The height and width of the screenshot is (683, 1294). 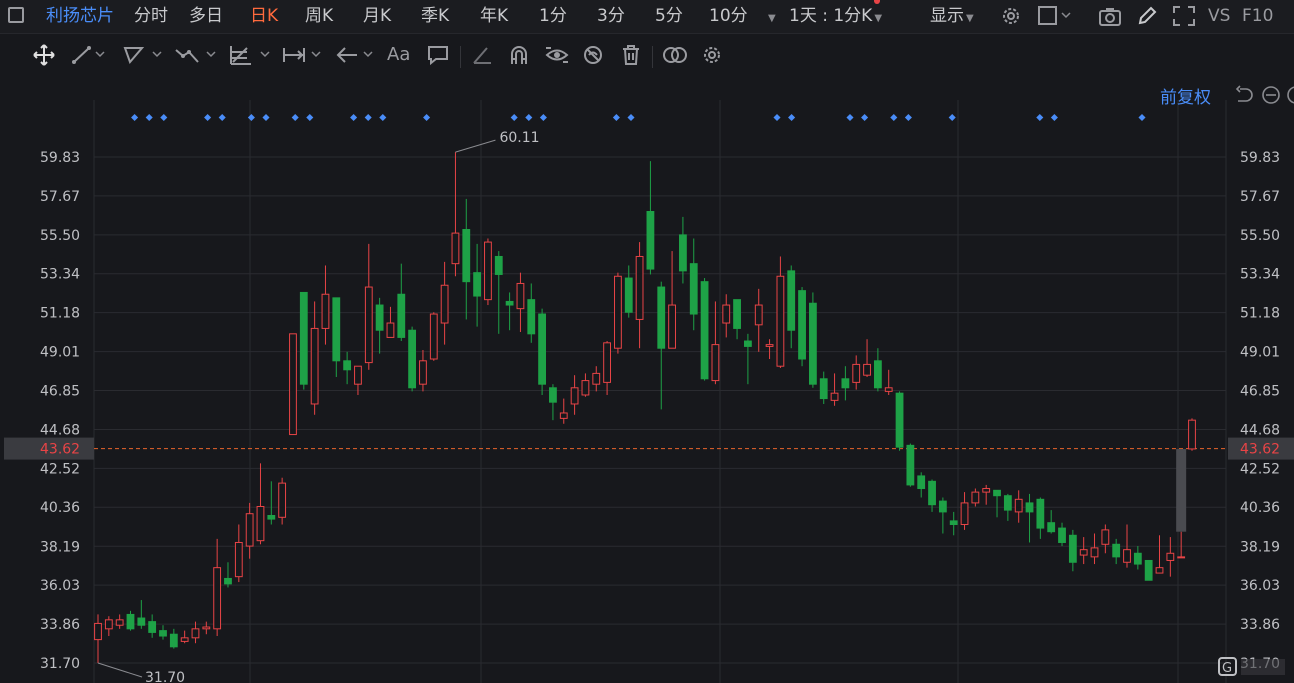 What do you see at coordinates (611, 16) in the screenshot?
I see `period-tab-8: 3分` at bounding box center [611, 16].